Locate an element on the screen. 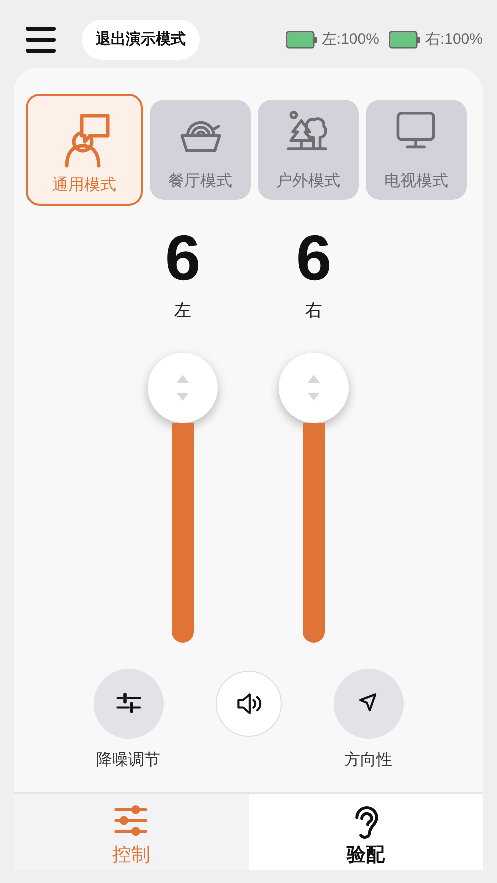  mode-tile: 餐厅模式 is located at coordinates (200, 150).